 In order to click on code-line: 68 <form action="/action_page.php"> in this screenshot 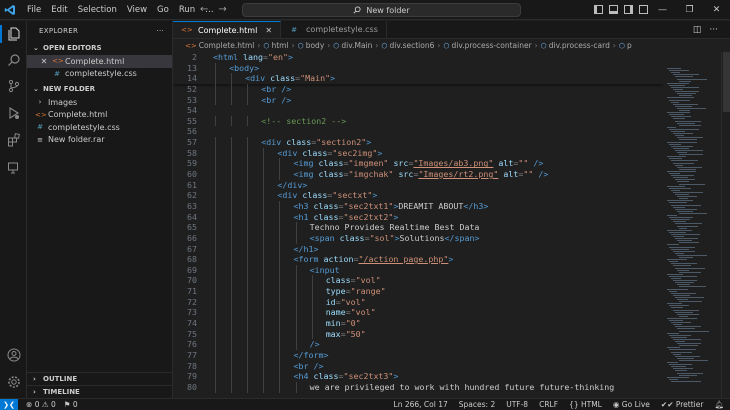, I will do `click(418, 259)`.